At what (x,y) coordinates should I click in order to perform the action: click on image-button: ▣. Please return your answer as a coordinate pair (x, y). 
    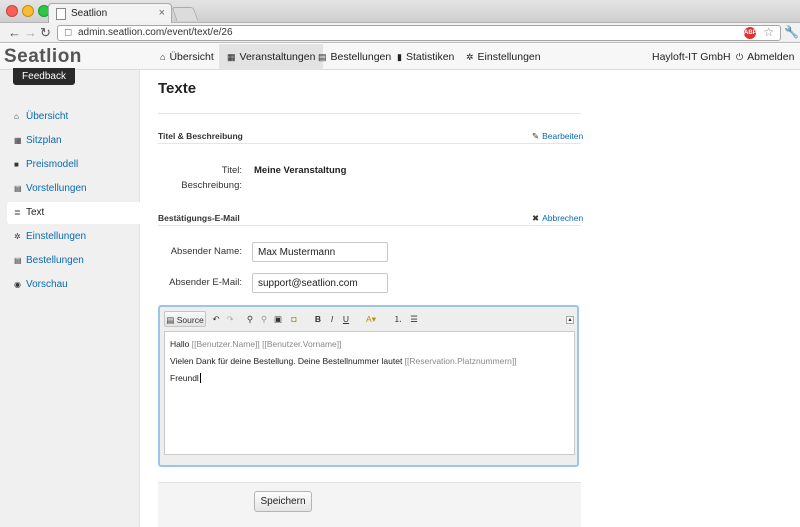
    Looking at the image, I should click on (278, 319).